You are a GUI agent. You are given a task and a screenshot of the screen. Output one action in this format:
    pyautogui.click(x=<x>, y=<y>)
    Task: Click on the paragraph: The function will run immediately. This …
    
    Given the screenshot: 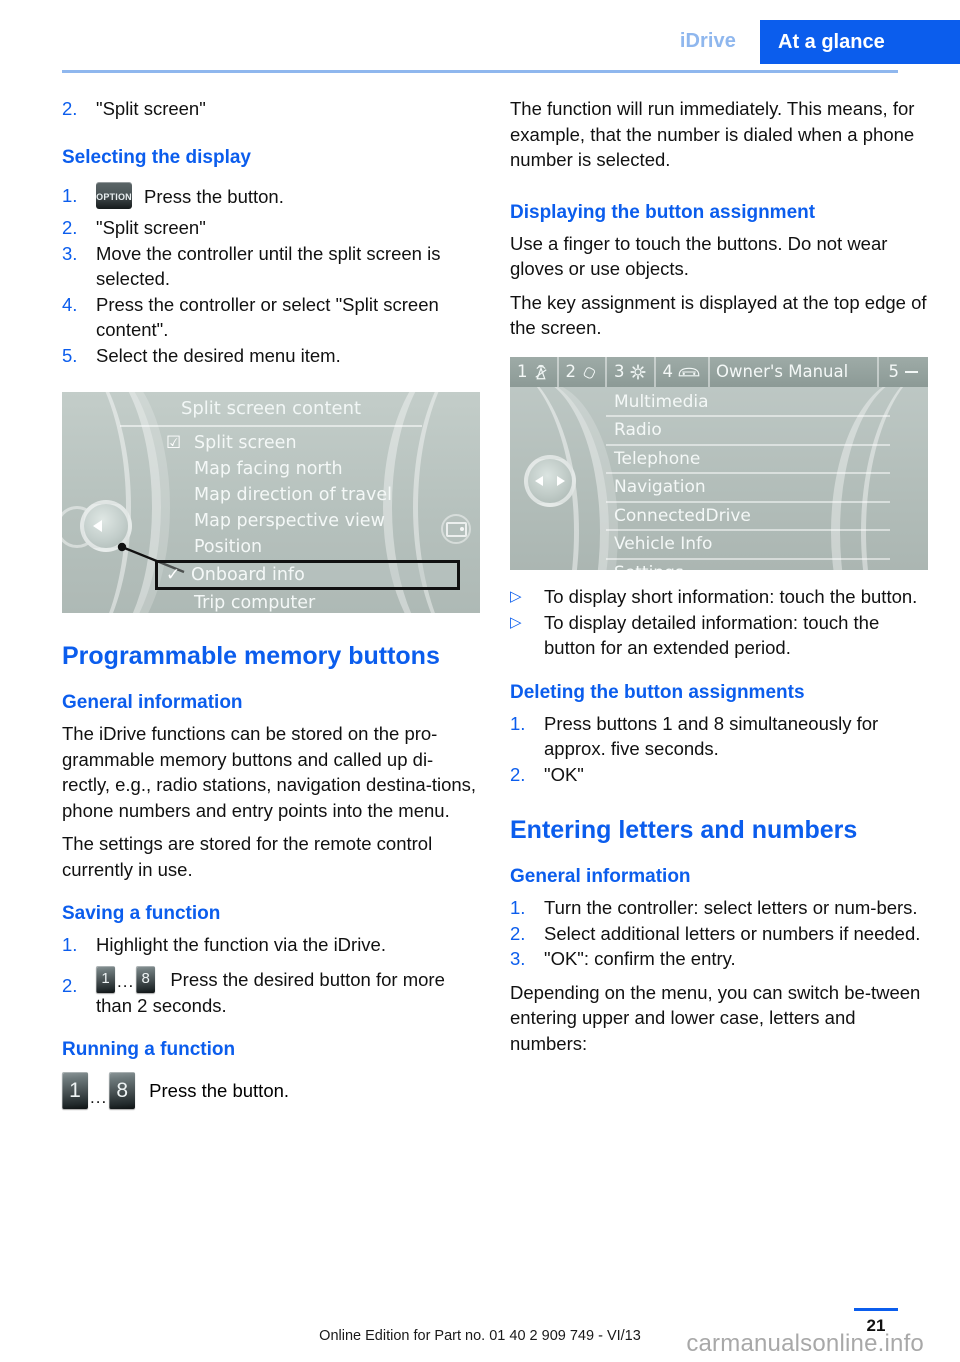 What is the action you would take?
    pyautogui.click(x=712, y=134)
    